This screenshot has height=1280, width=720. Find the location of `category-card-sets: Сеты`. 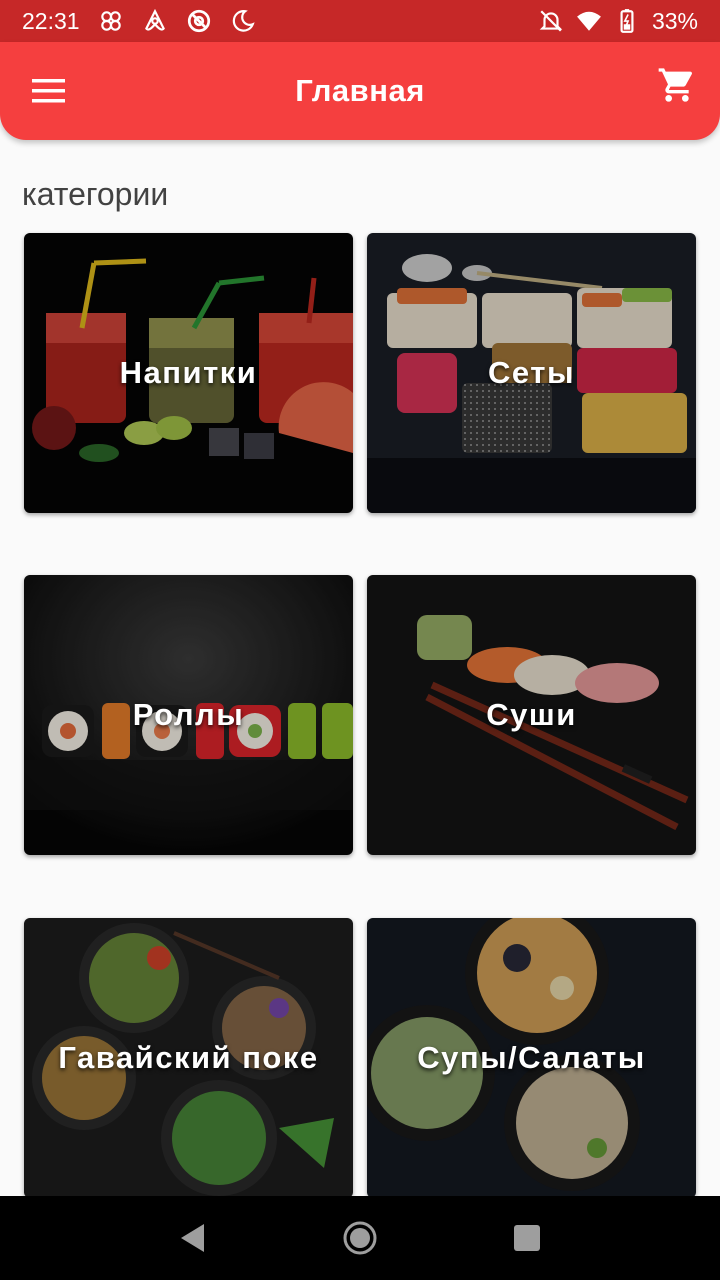

category-card-sets: Сеты is located at coordinates (531, 373).